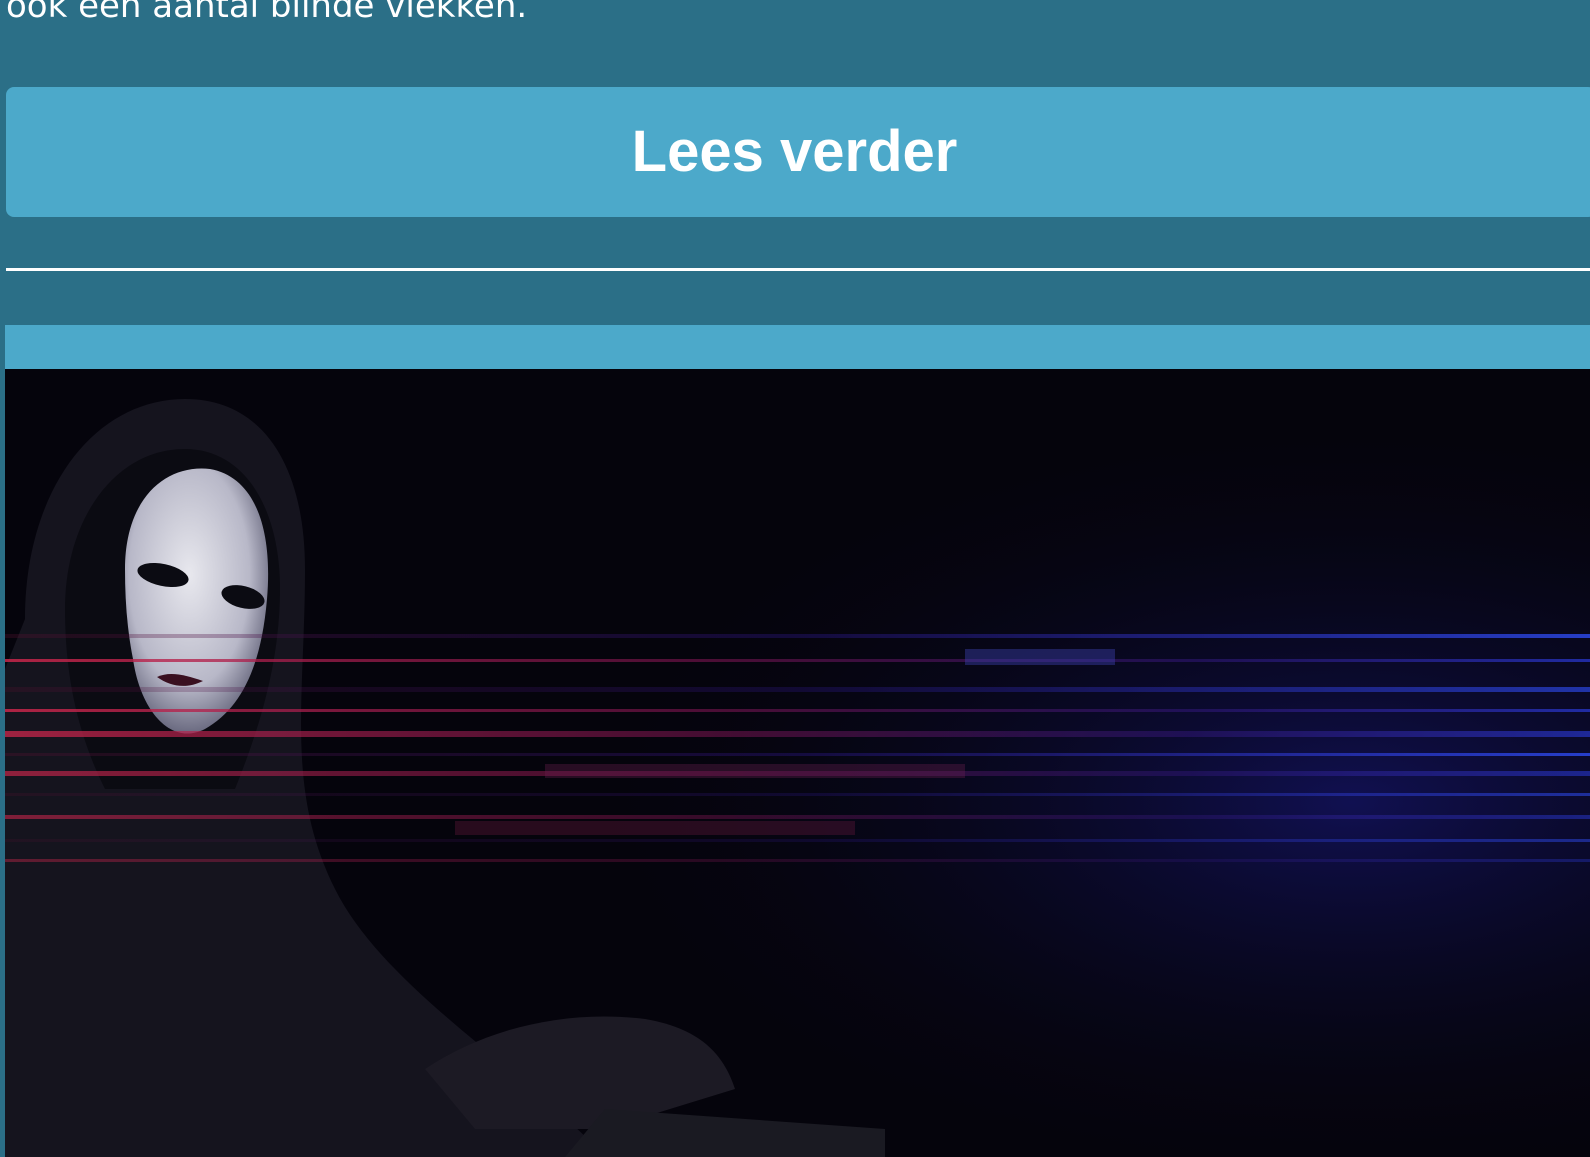 Image resolution: width=1590 pixels, height=1157 pixels. What do you see at coordinates (267, 13) in the screenshot?
I see `article-text: ook een aantal blinde vlekken.` at bounding box center [267, 13].